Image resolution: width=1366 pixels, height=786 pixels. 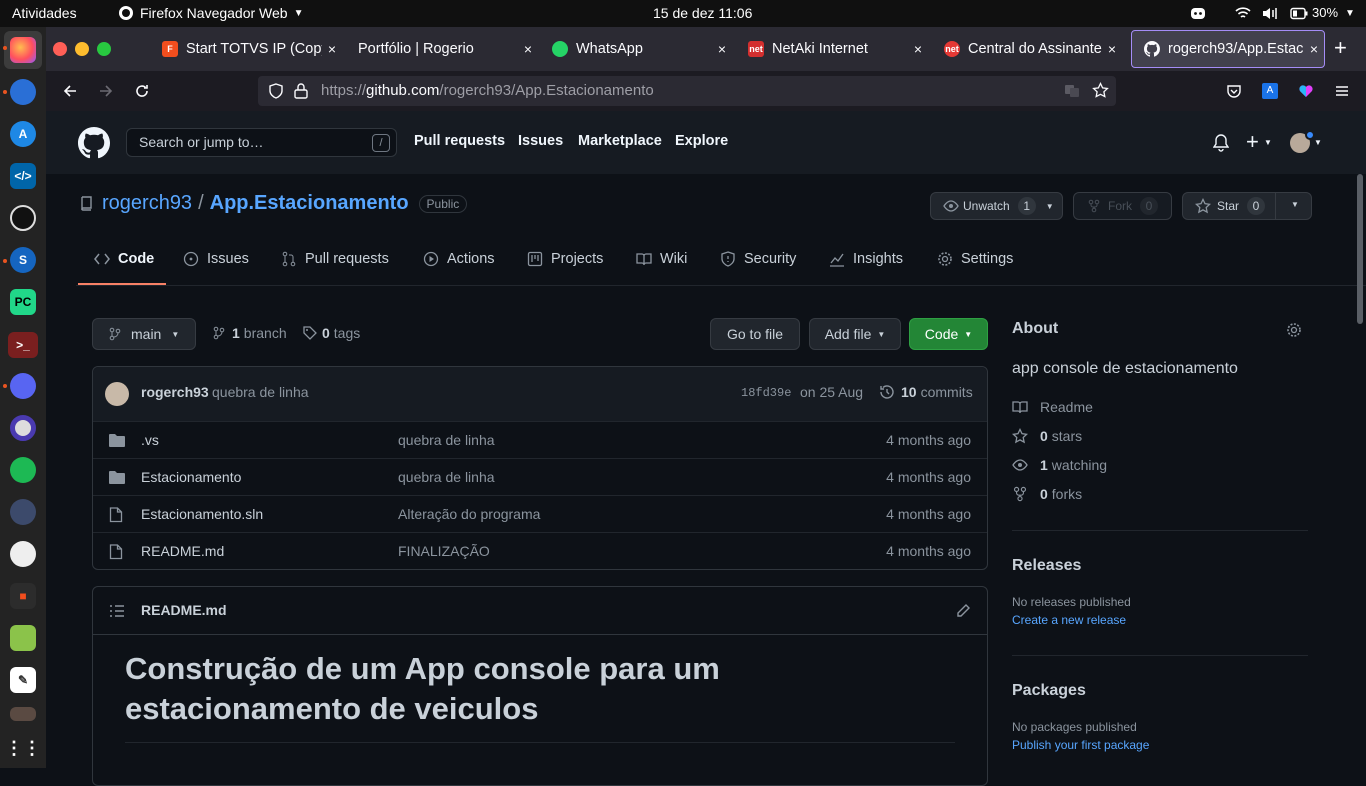 What do you see at coordinates (23, 748) in the screenshot?
I see `show-apps-icon: ⋮⋮` at bounding box center [23, 748].